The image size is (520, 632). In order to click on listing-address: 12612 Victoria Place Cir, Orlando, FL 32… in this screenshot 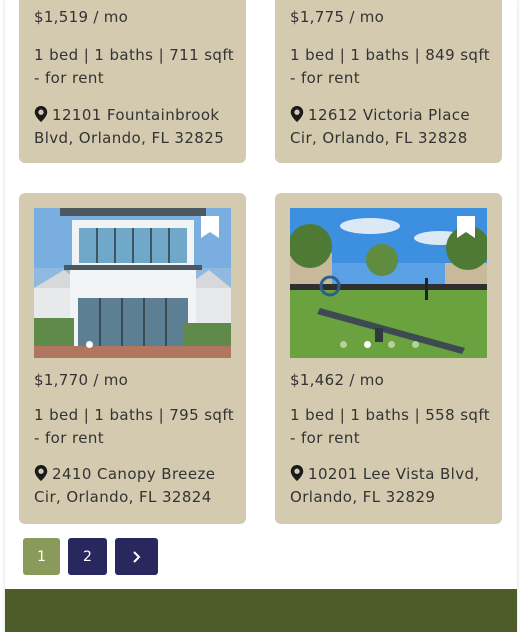, I will do `click(392, 126)`.